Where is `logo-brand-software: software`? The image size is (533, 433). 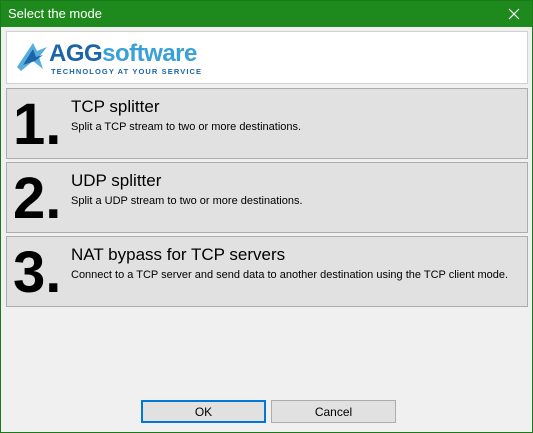
logo-brand-software: software is located at coordinates (149, 53).